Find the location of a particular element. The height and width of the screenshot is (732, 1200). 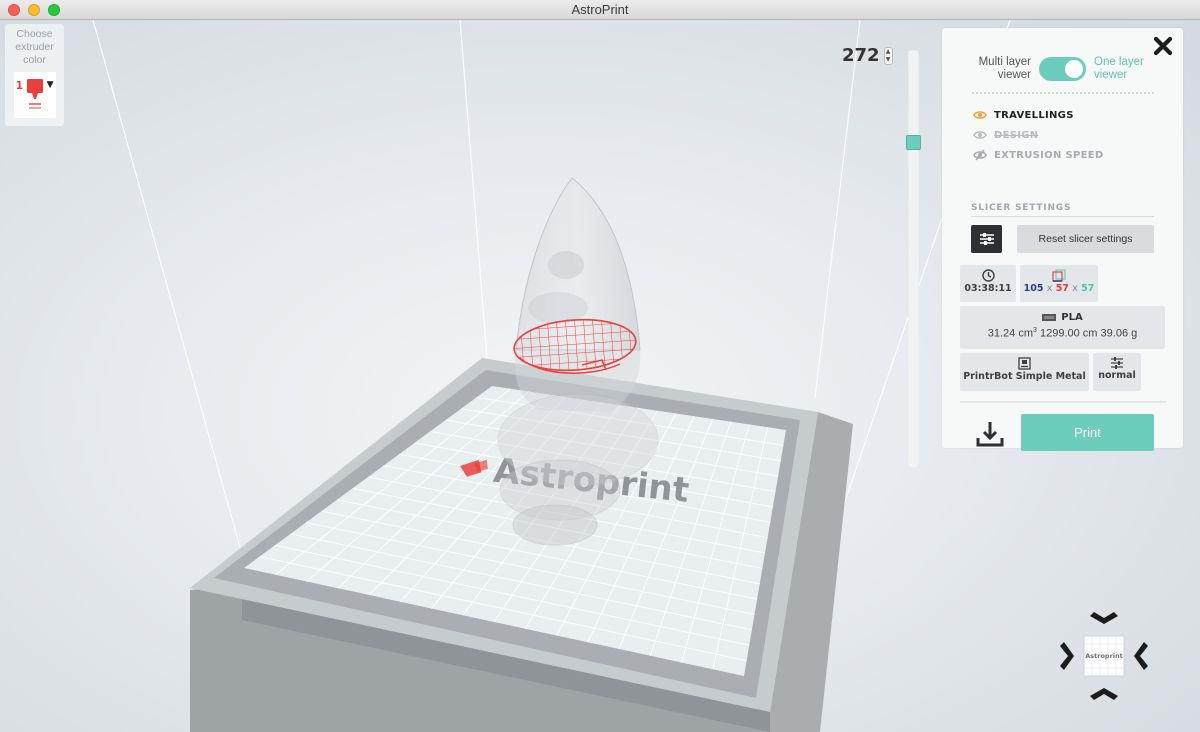

maximize-window-button is located at coordinates (54, 10).